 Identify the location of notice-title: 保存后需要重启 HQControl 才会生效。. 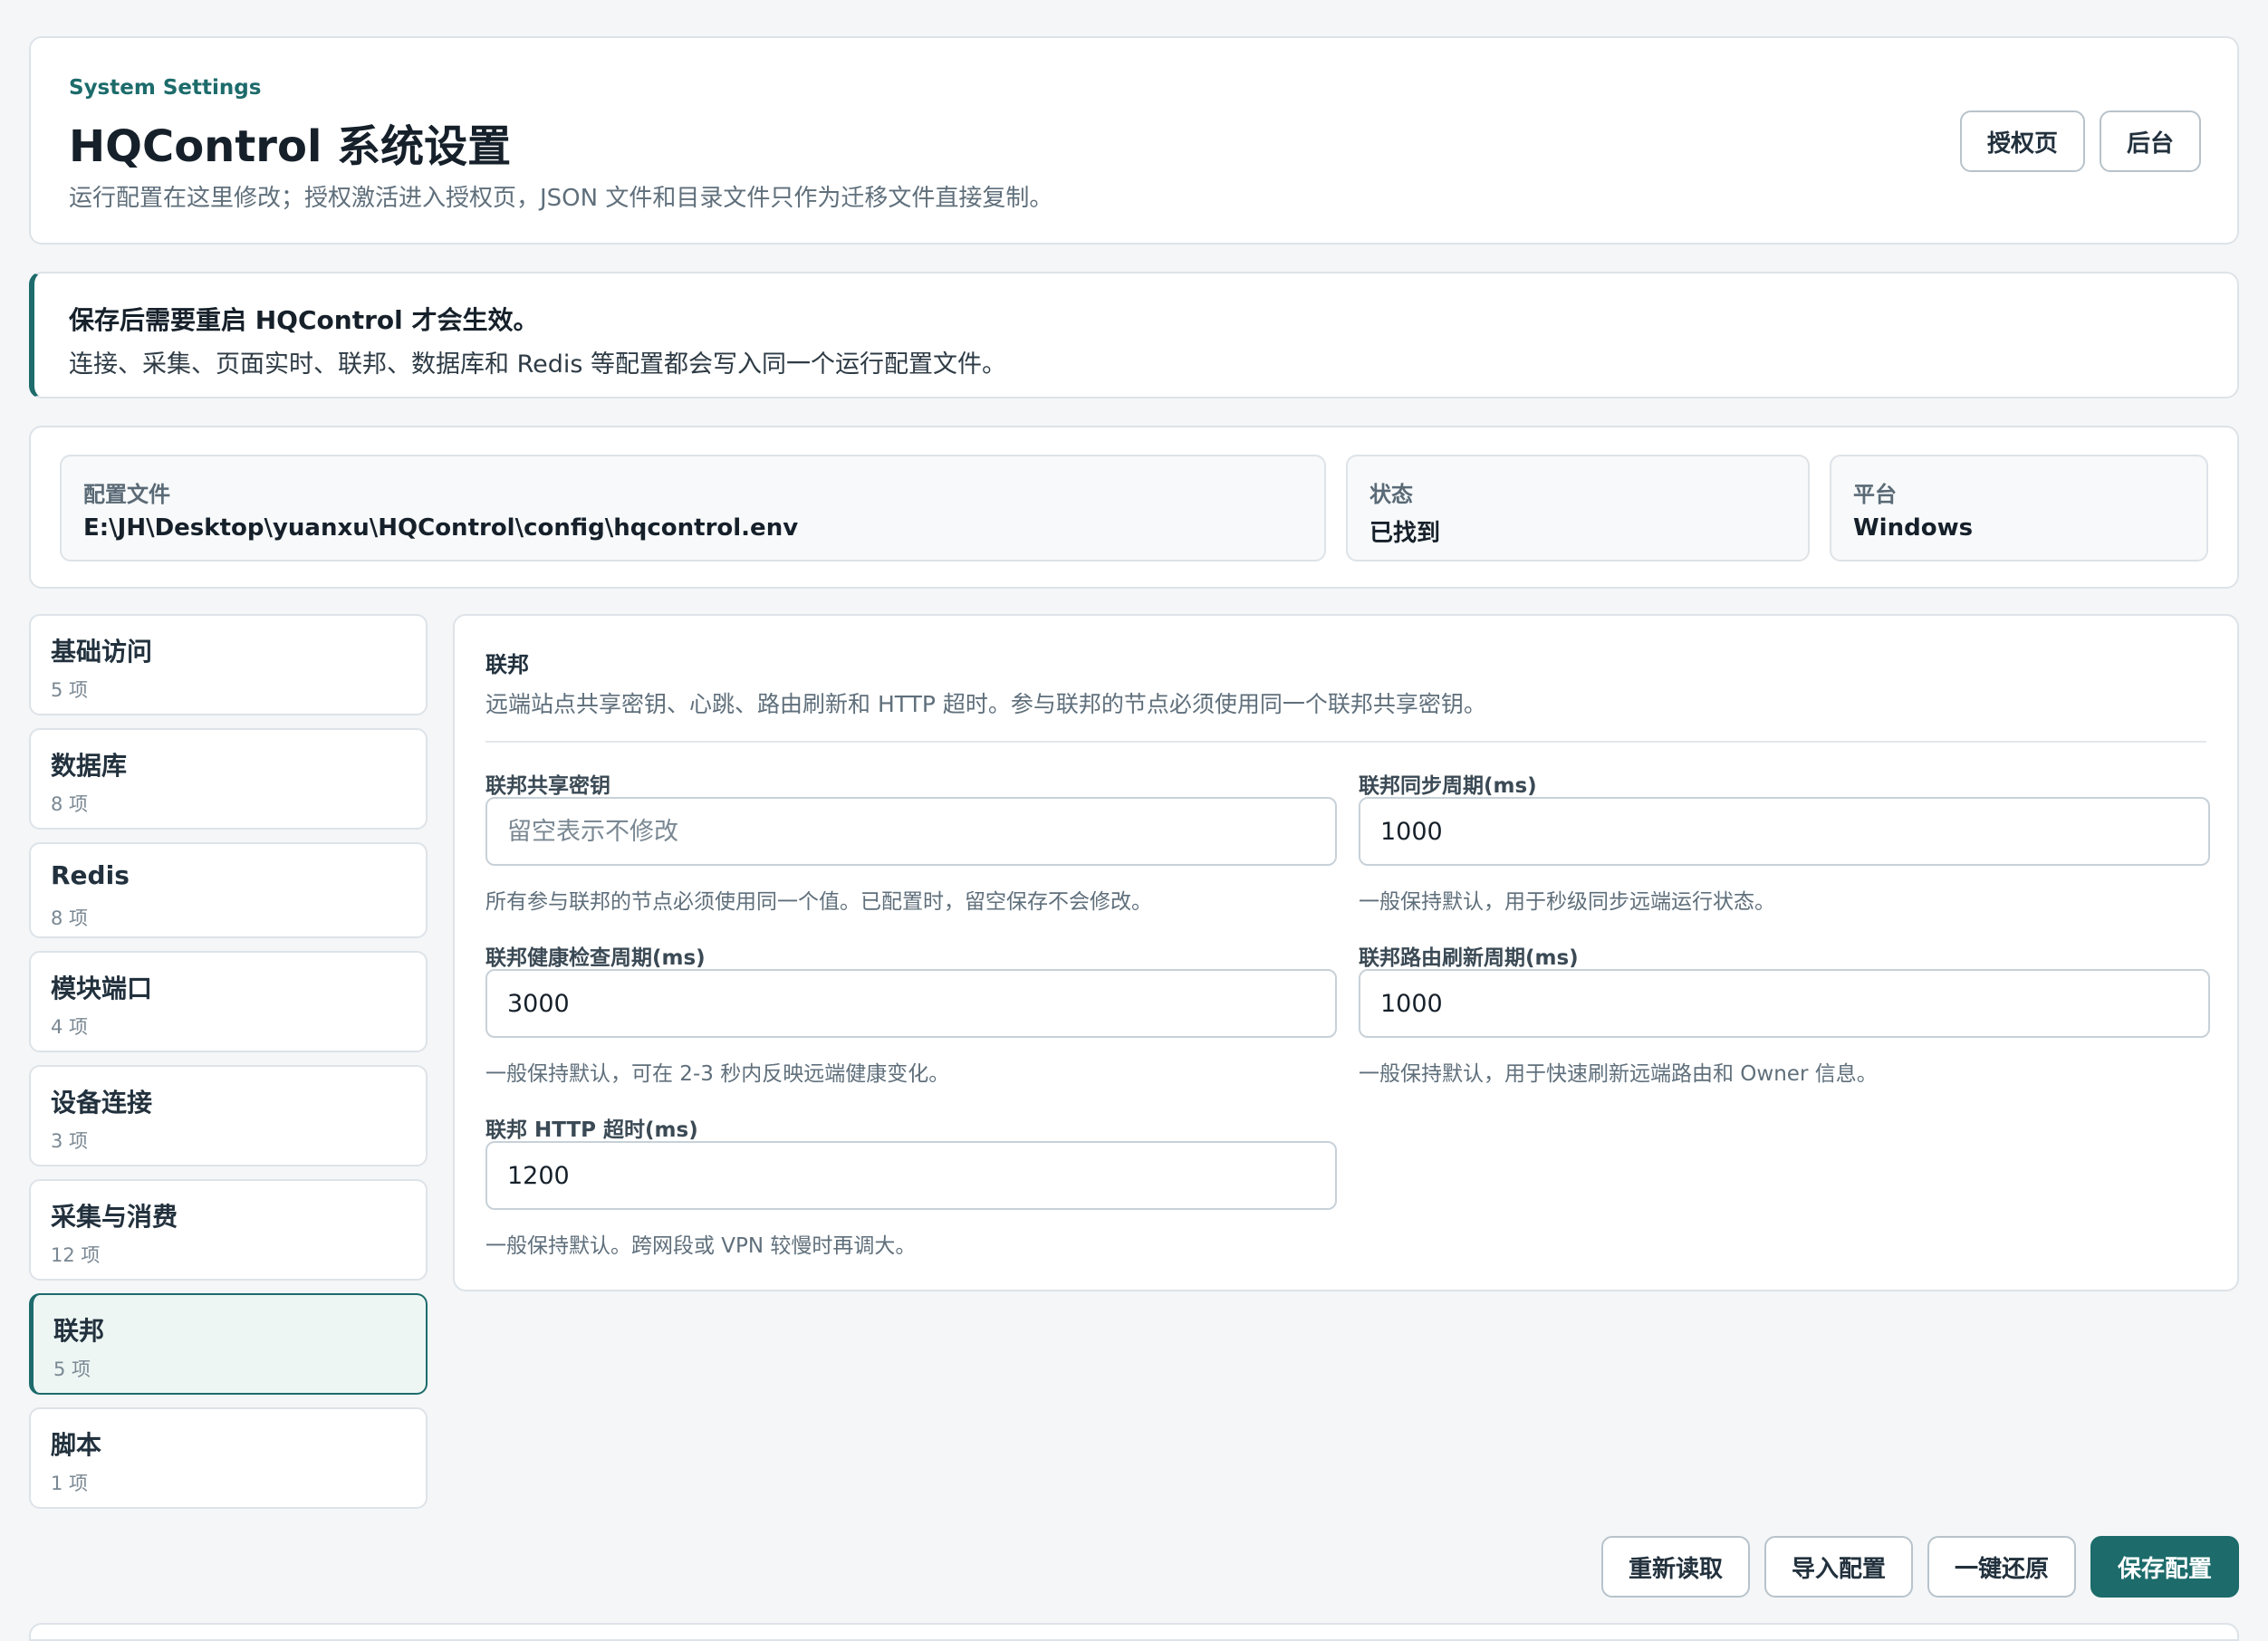
(304, 320).